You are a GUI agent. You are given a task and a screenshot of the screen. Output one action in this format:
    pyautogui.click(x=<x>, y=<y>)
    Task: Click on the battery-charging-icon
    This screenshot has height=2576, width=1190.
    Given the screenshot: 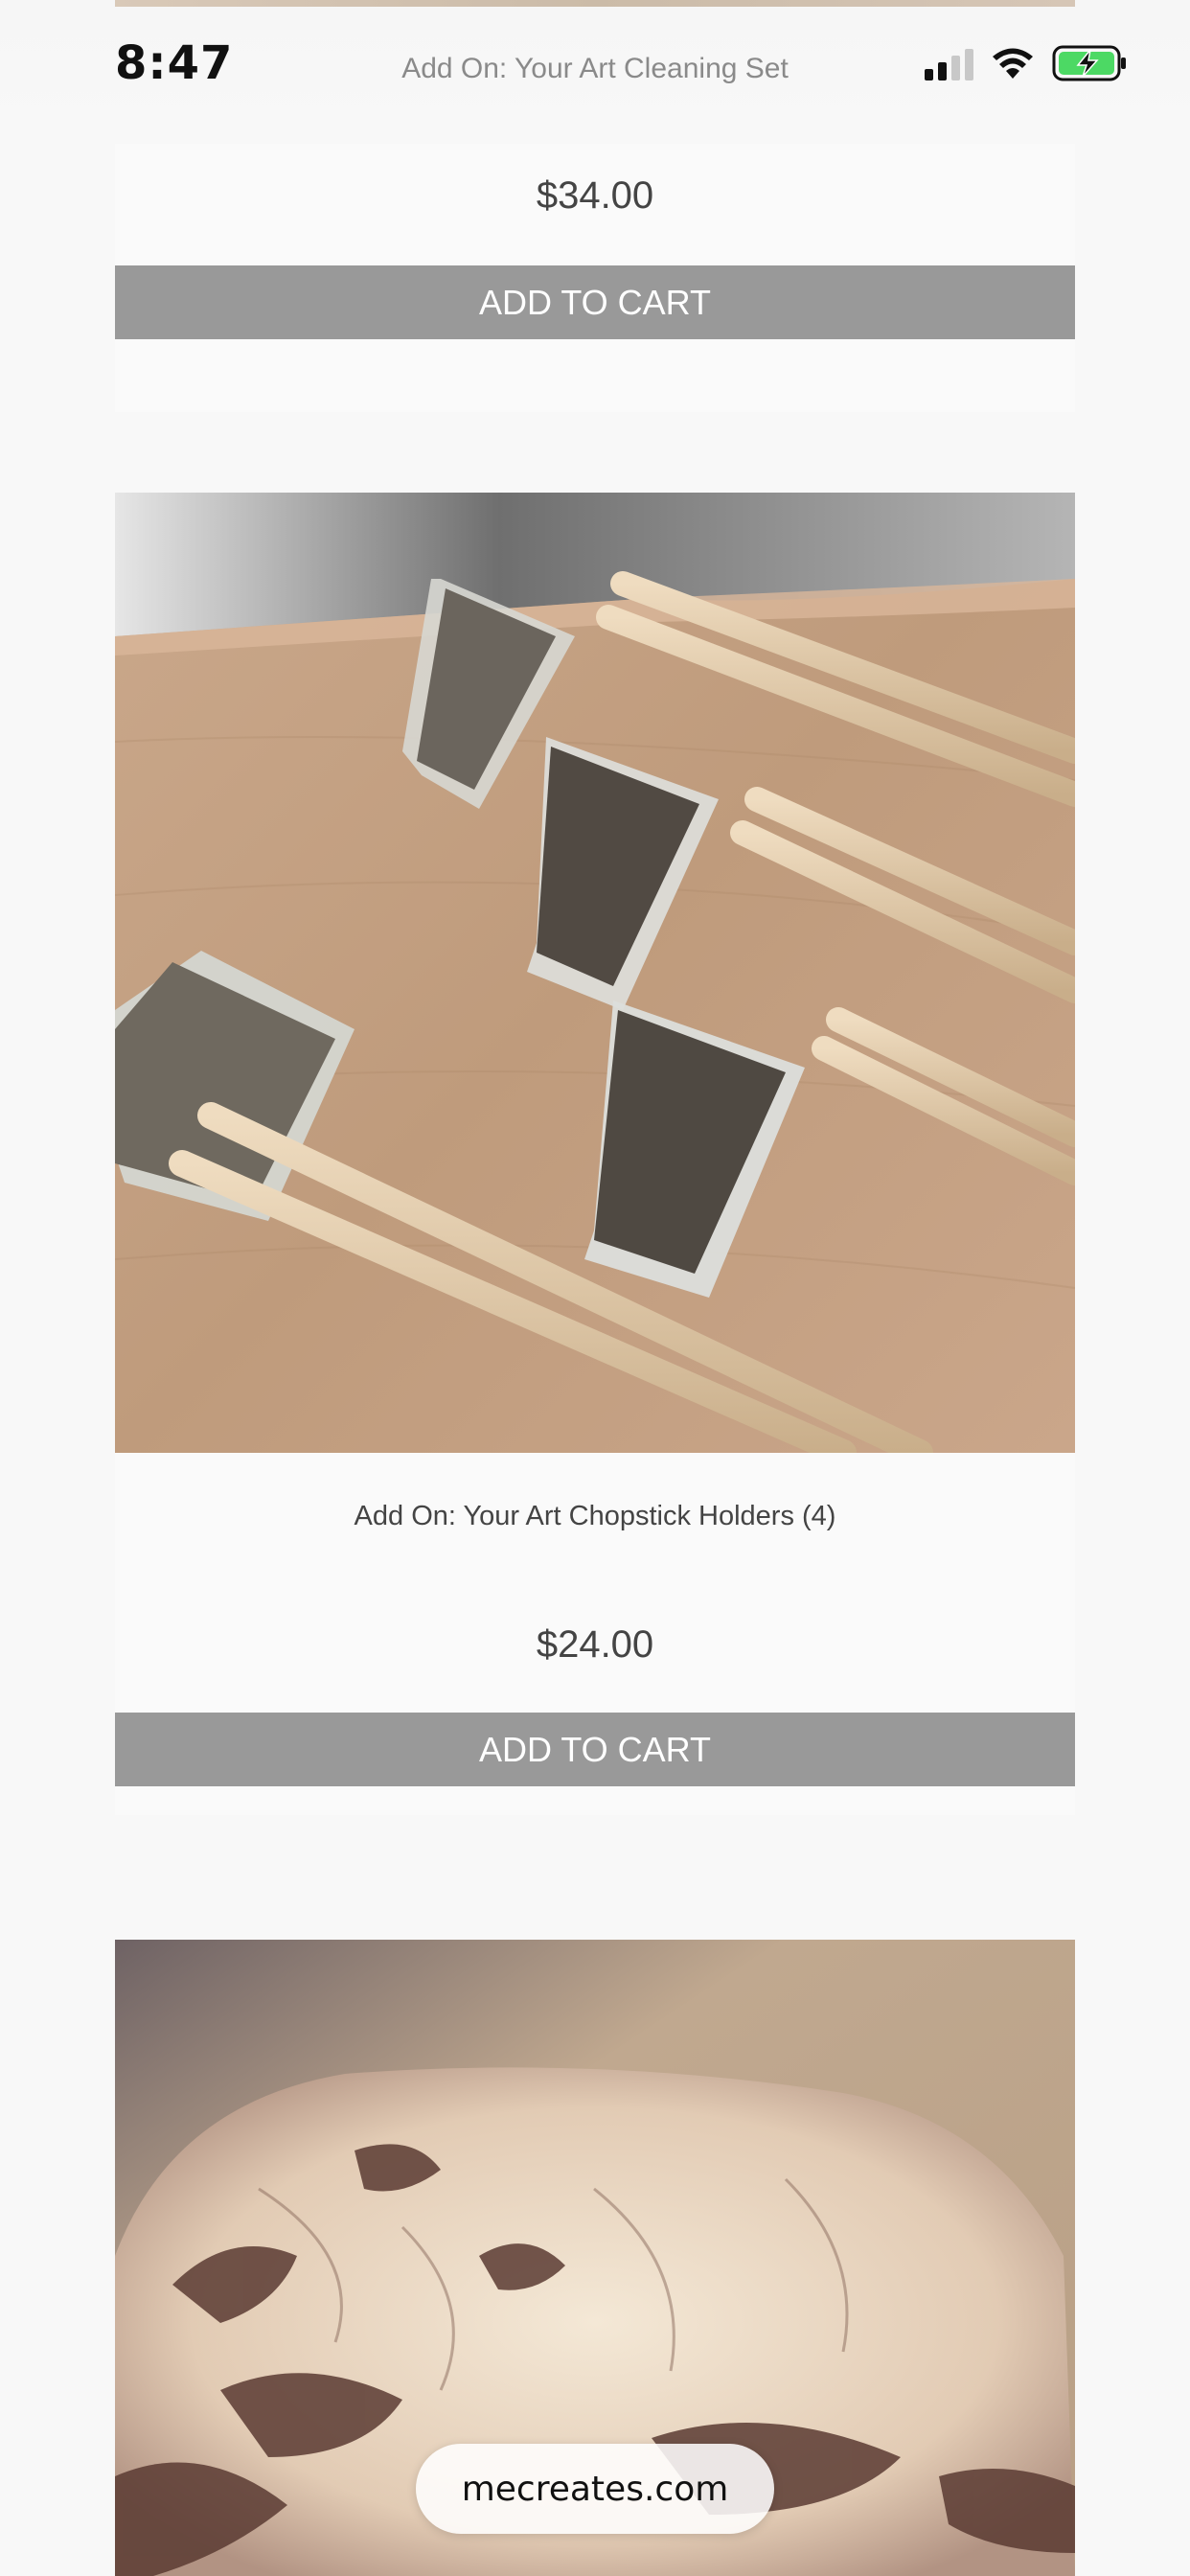 What is the action you would take?
    pyautogui.click(x=1089, y=63)
    